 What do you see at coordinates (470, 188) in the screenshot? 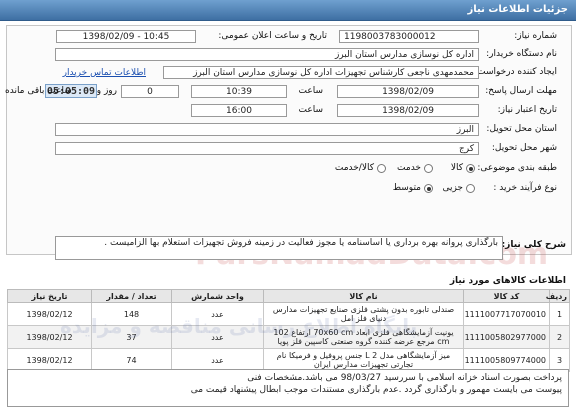
I see `process-radio-minor` at bounding box center [470, 188].